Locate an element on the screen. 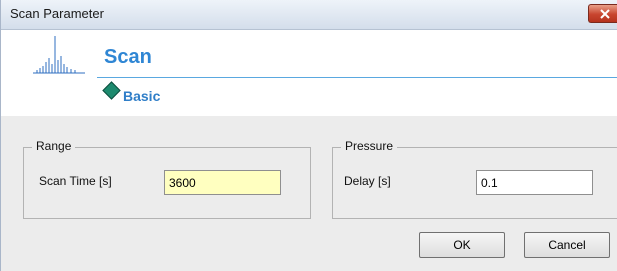 The image size is (617, 271). range-group-legend: Range is located at coordinates (54, 146).